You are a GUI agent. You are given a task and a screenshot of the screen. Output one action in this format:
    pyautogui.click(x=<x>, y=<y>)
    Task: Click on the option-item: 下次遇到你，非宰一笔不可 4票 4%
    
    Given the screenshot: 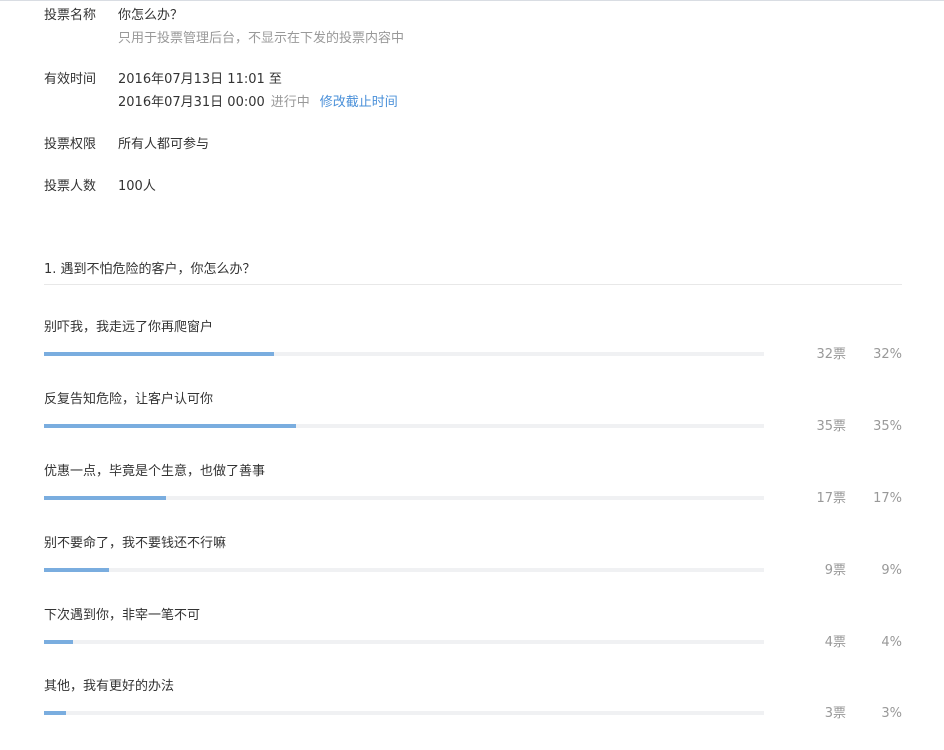 What is the action you would take?
    pyautogui.click(x=473, y=636)
    